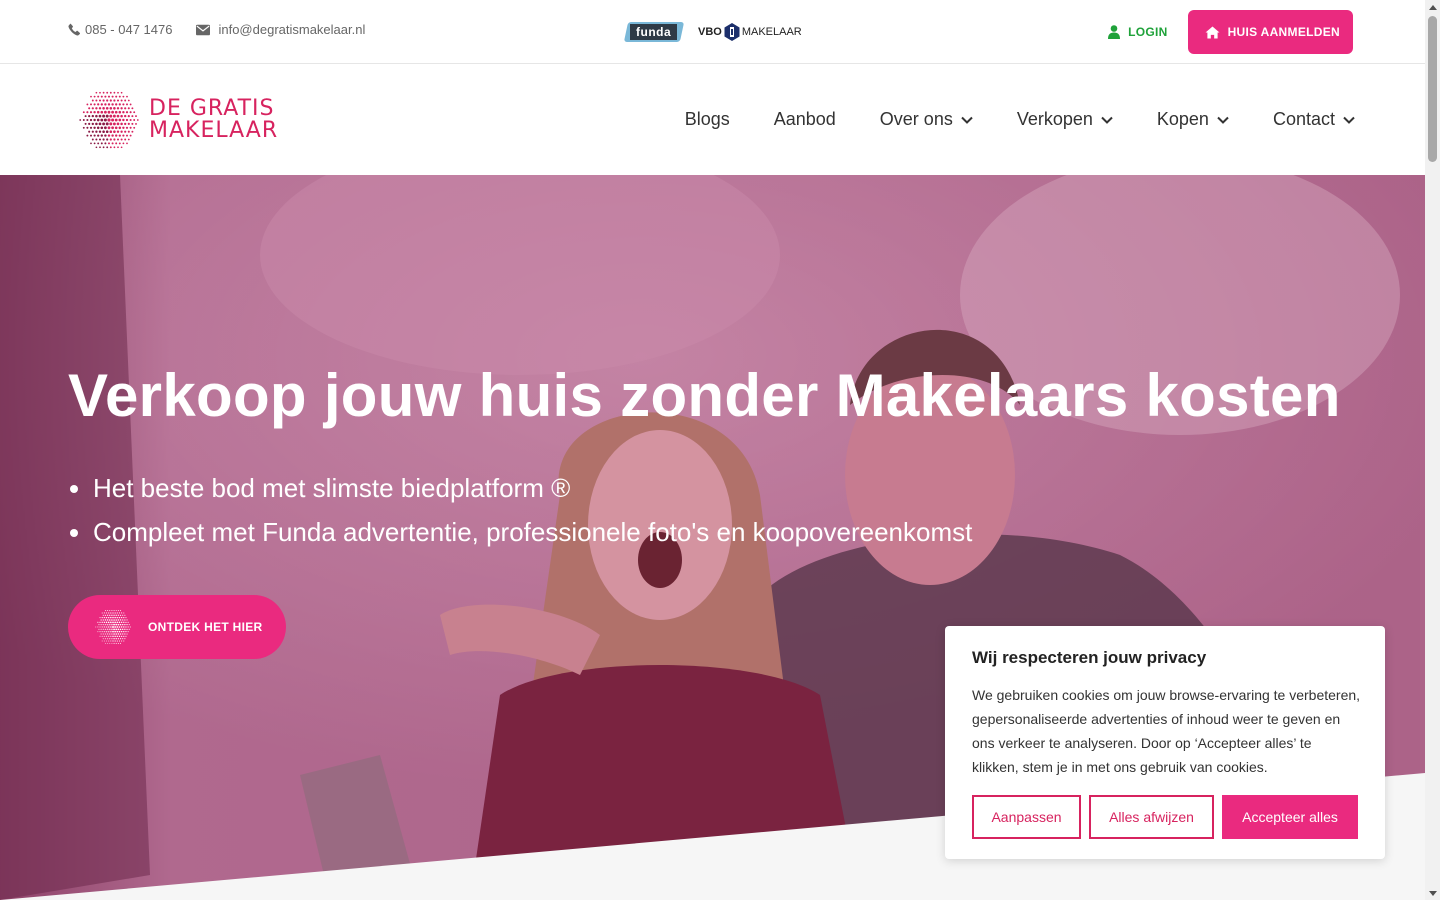  Describe the element at coordinates (1065, 119) in the screenshot. I see `nav-verkopen: Verkopen` at that location.